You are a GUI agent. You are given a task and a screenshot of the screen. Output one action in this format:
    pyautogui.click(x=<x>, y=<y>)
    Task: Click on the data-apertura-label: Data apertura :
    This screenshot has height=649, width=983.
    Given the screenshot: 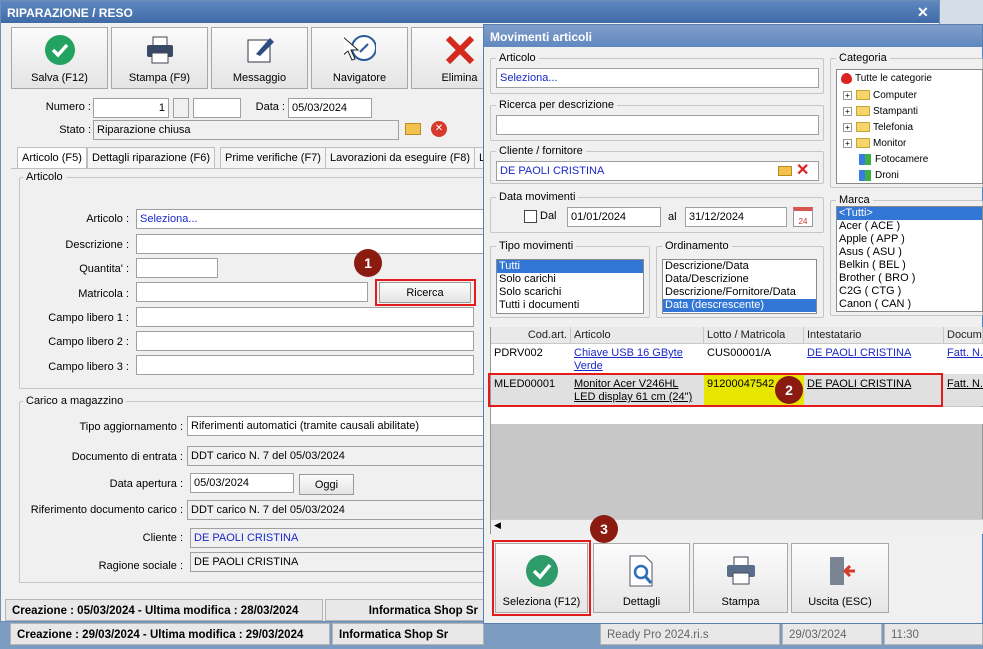 What is the action you would take?
    pyautogui.click(x=146, y=484)
    